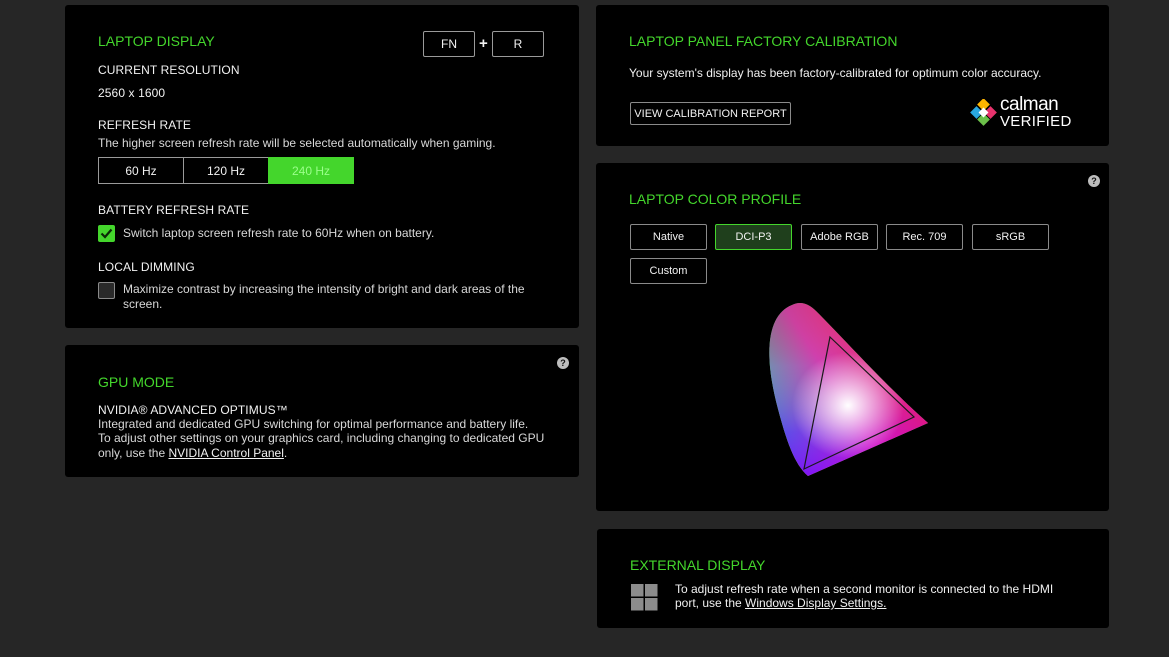  Describe the element at coordinates (710, 603) in the screenshot. I see `external-display-desc-prefix: port, use the` at that location.